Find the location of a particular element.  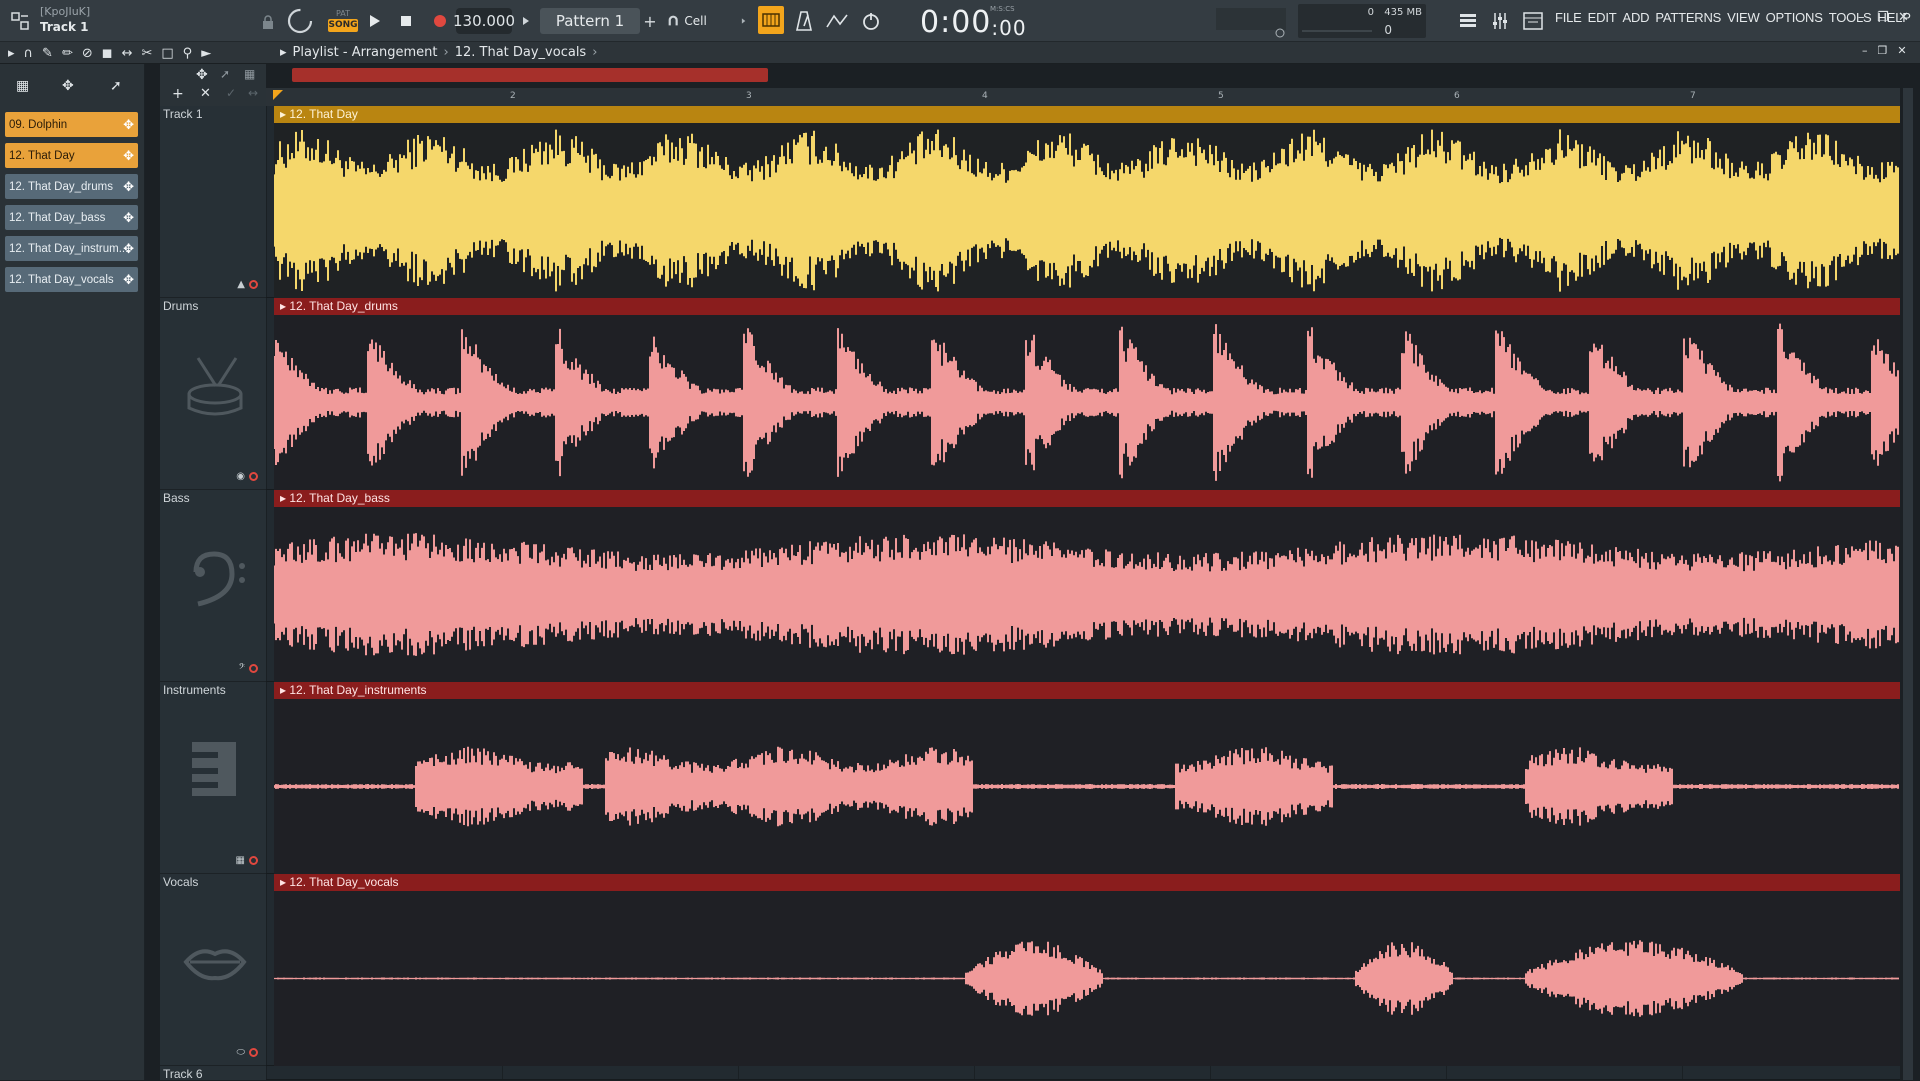

track-lane is located at coordinates (1083, 1073).